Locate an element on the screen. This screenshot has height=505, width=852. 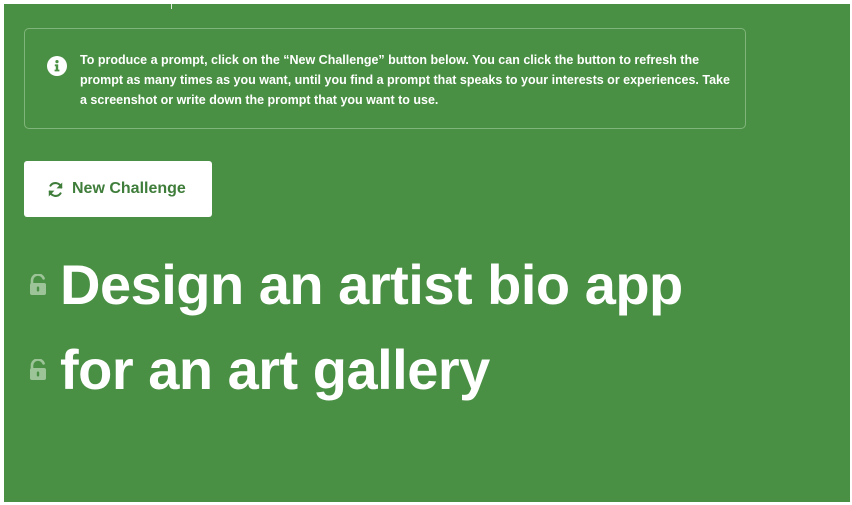
prompt-part-2: for an art gallery is located at coordinates (259, 370).